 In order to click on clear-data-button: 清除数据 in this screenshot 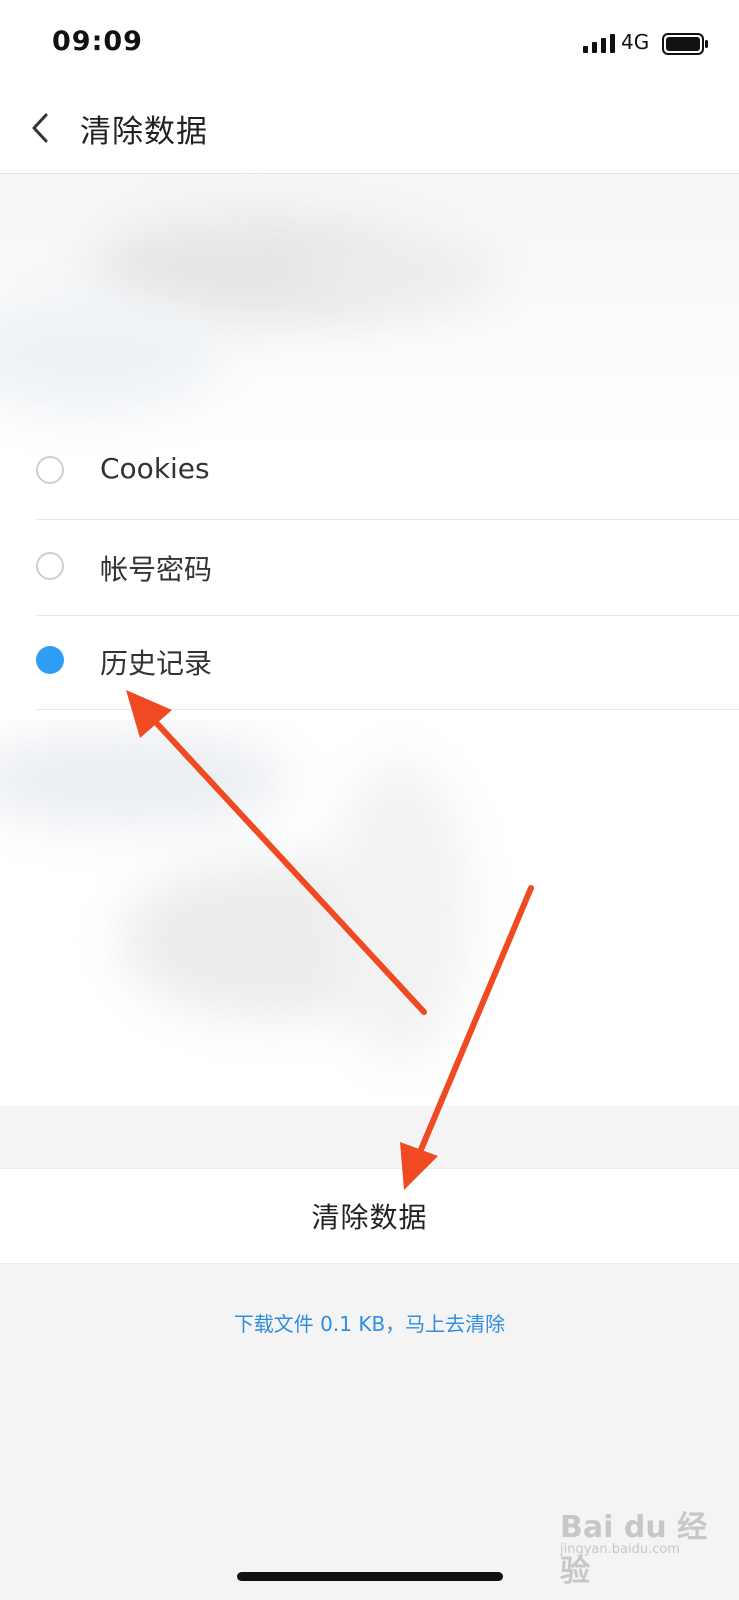, I will do `click(369, 1216)`.